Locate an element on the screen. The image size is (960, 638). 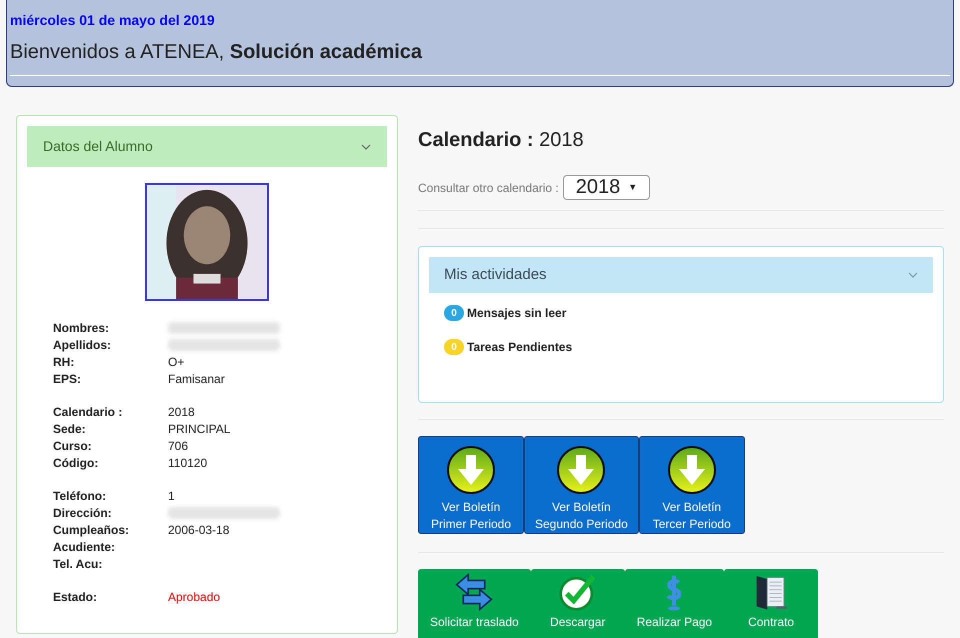
report-button: Ver Boletín Segundo Periodo is located at coordinates (581, 485).